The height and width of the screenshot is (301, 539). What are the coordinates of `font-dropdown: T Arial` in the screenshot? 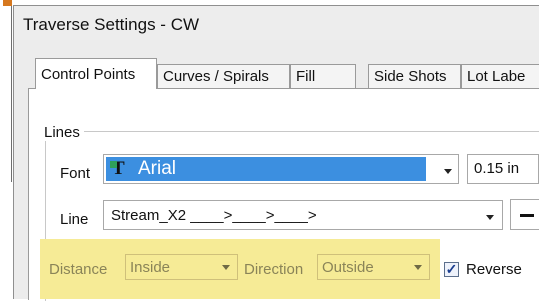 It's located at (281, 169).